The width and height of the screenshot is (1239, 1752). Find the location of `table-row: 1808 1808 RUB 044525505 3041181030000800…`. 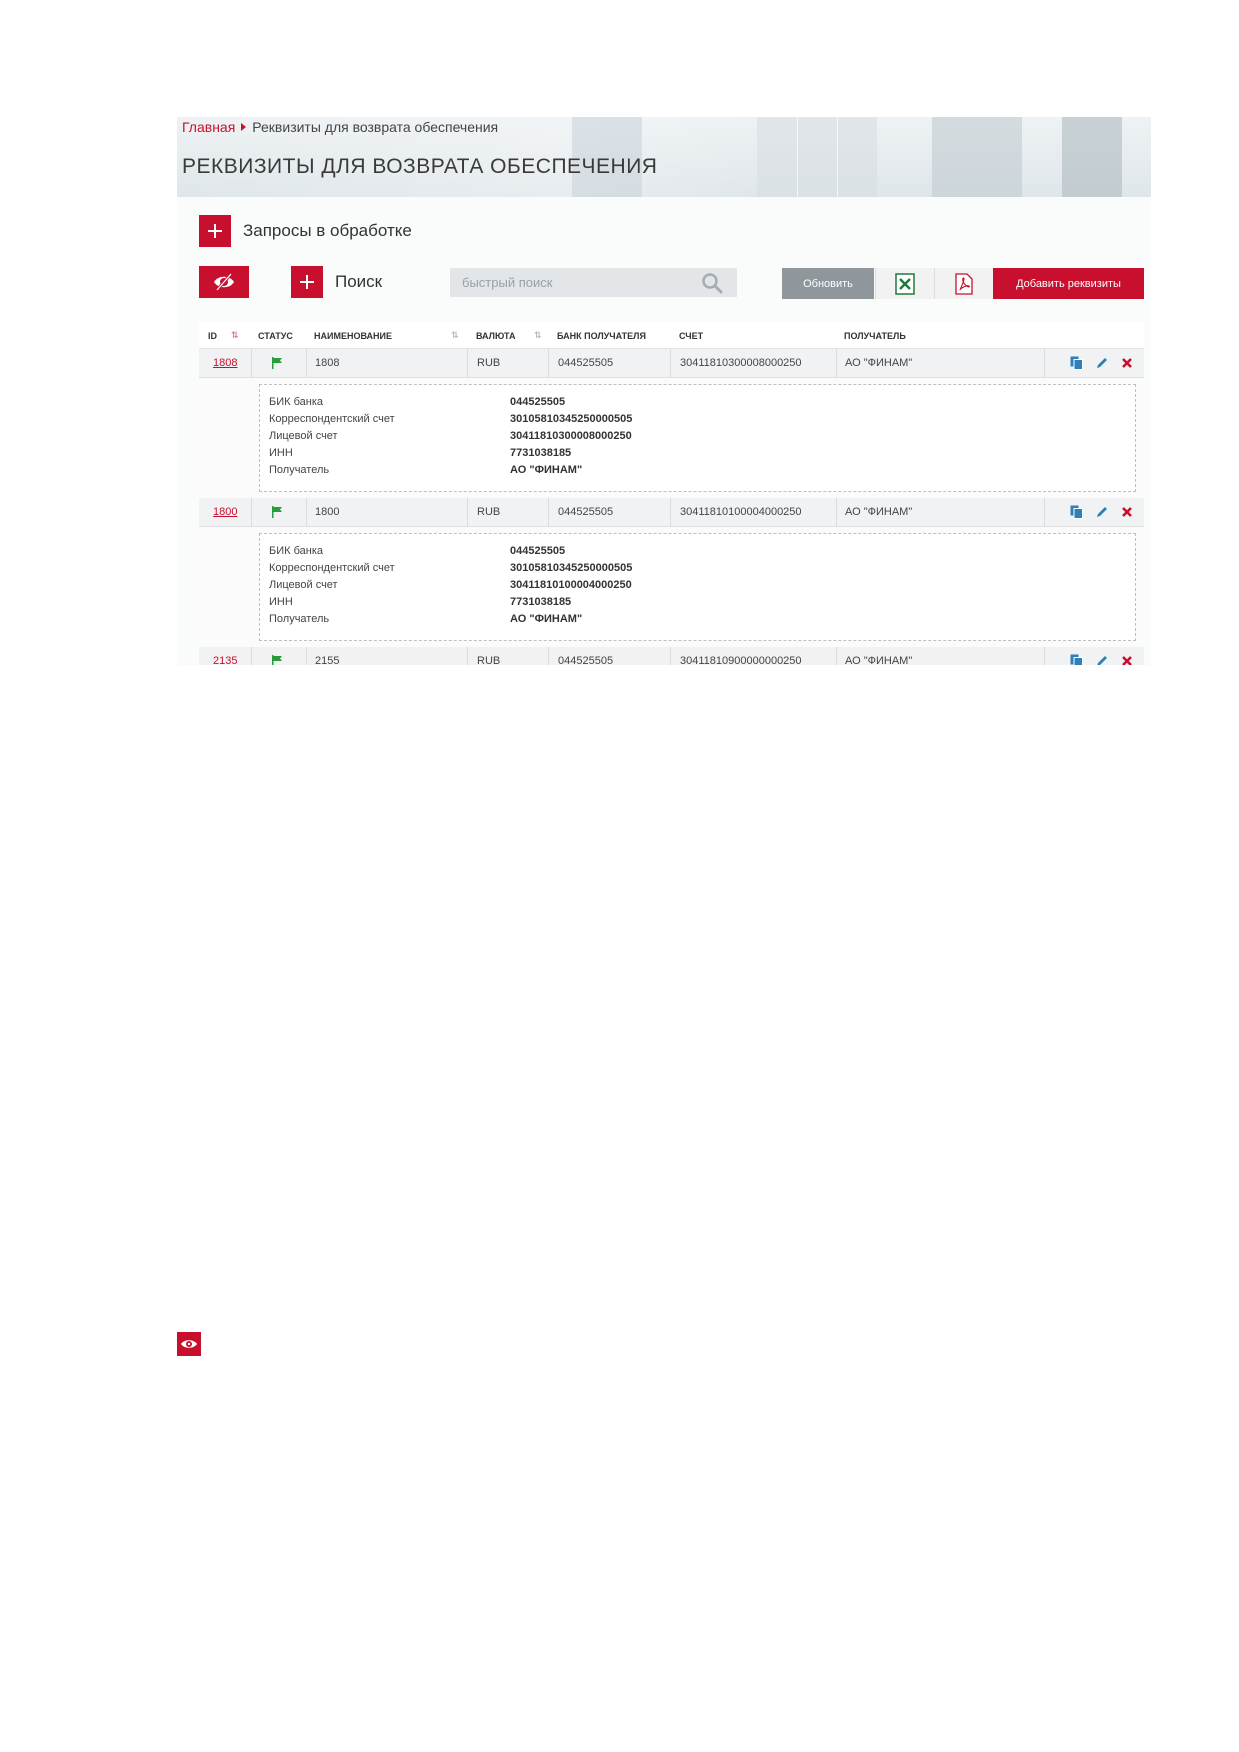

table-row: 1808 1808 RUB 044525505 3041181030000800… is located at coordinates (671, 363).